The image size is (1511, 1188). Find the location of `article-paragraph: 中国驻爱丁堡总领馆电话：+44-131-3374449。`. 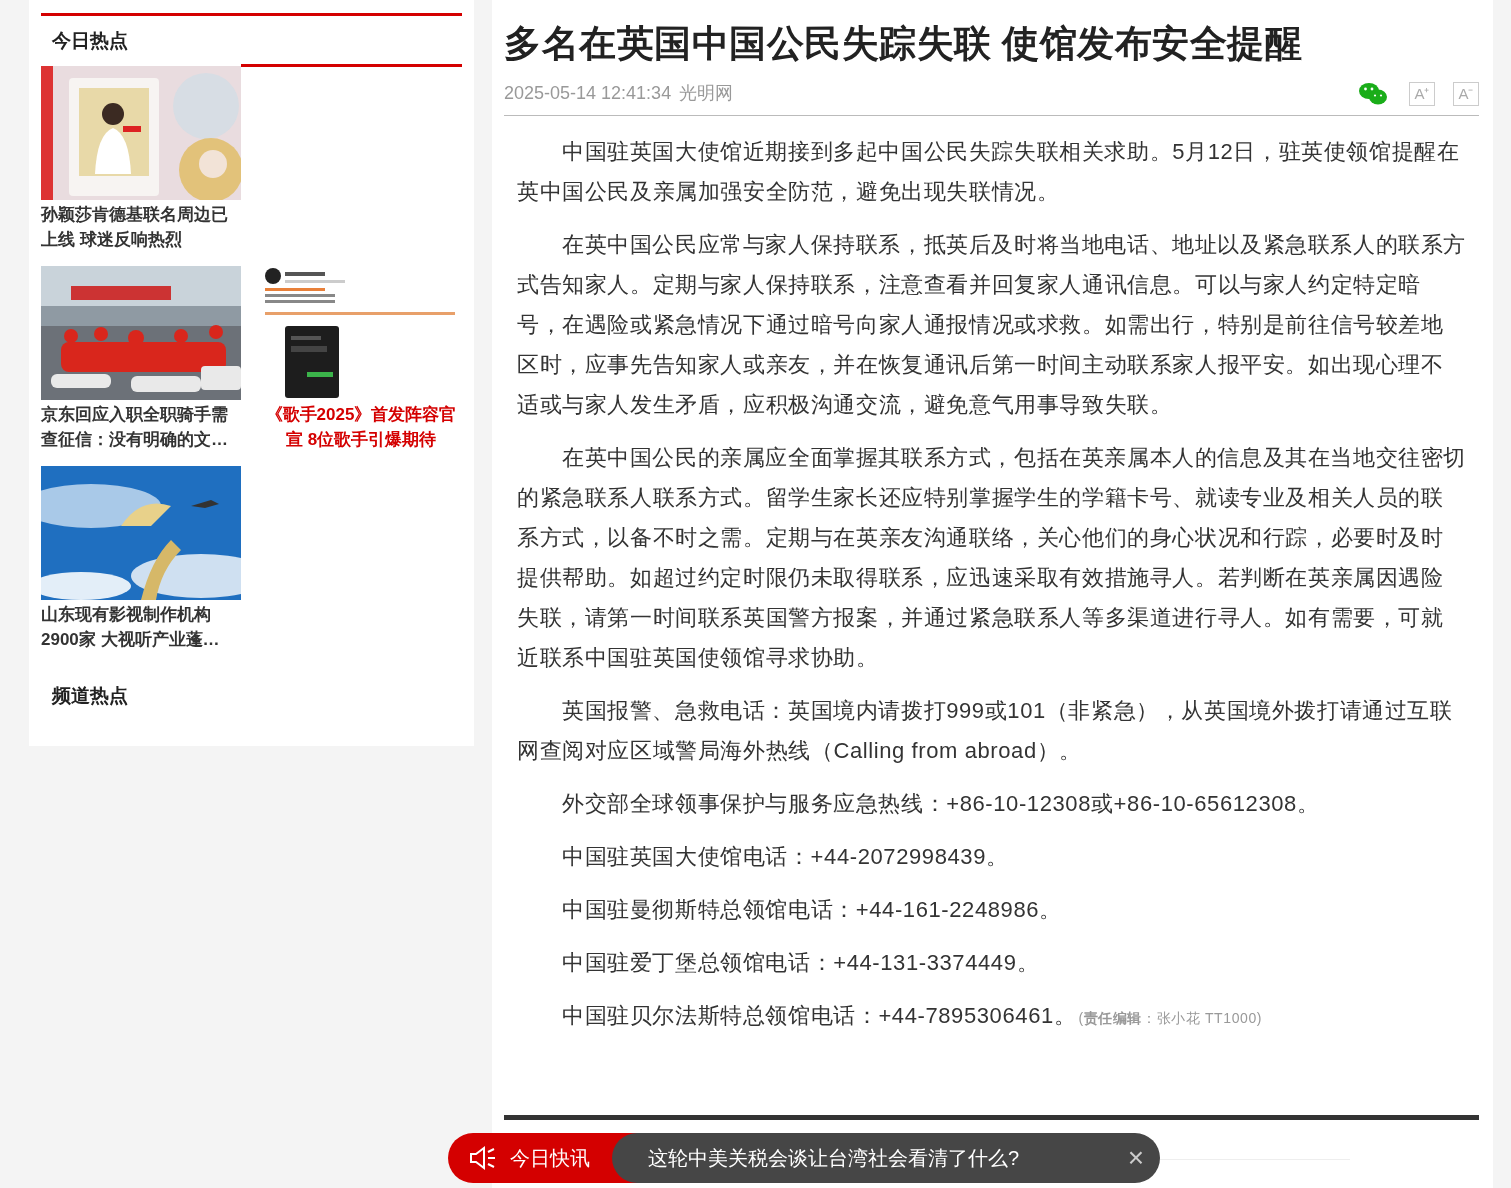

article-paragraph: 中国驻爱丁堡总领馆电话：+44-131-3374449。 is located at coordinates (801, 963).